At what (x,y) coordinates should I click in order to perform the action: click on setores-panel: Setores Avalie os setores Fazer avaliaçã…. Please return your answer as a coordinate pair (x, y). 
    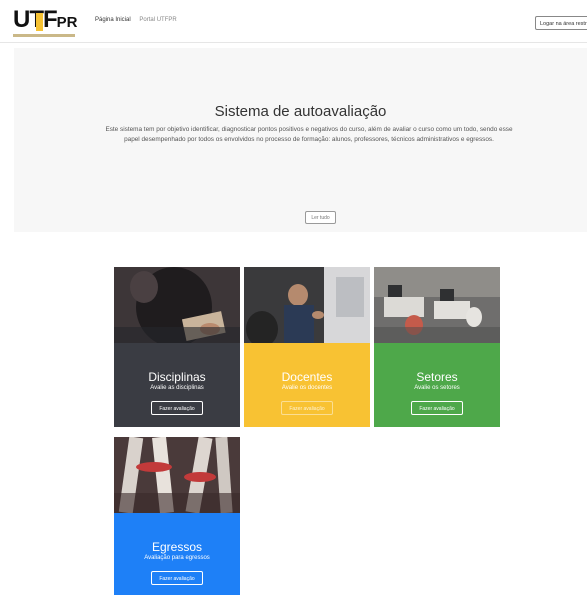
    Looking at the image, I should click on (437, 385).